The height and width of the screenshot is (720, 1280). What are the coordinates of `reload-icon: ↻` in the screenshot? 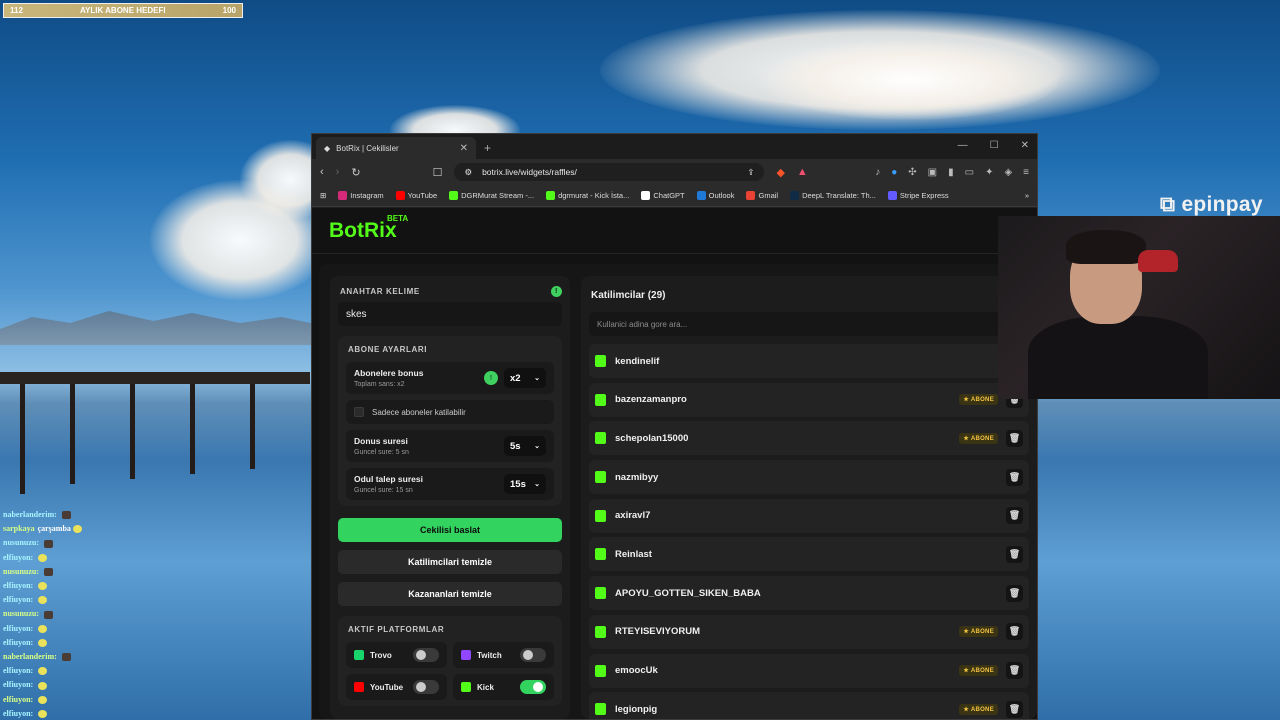 It's located at (355, 172).